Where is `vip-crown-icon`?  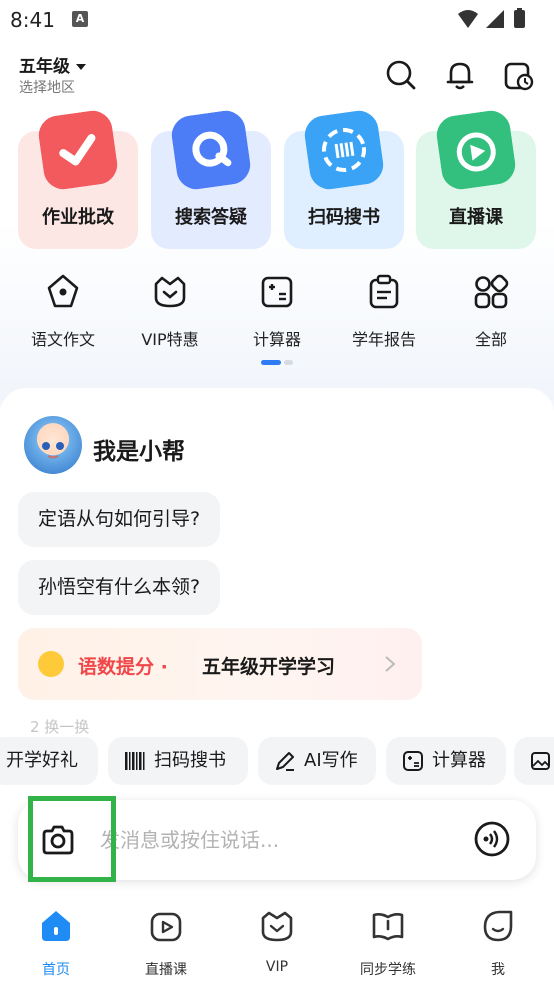
vip-crown-icon is located at coordinates (170, 292).